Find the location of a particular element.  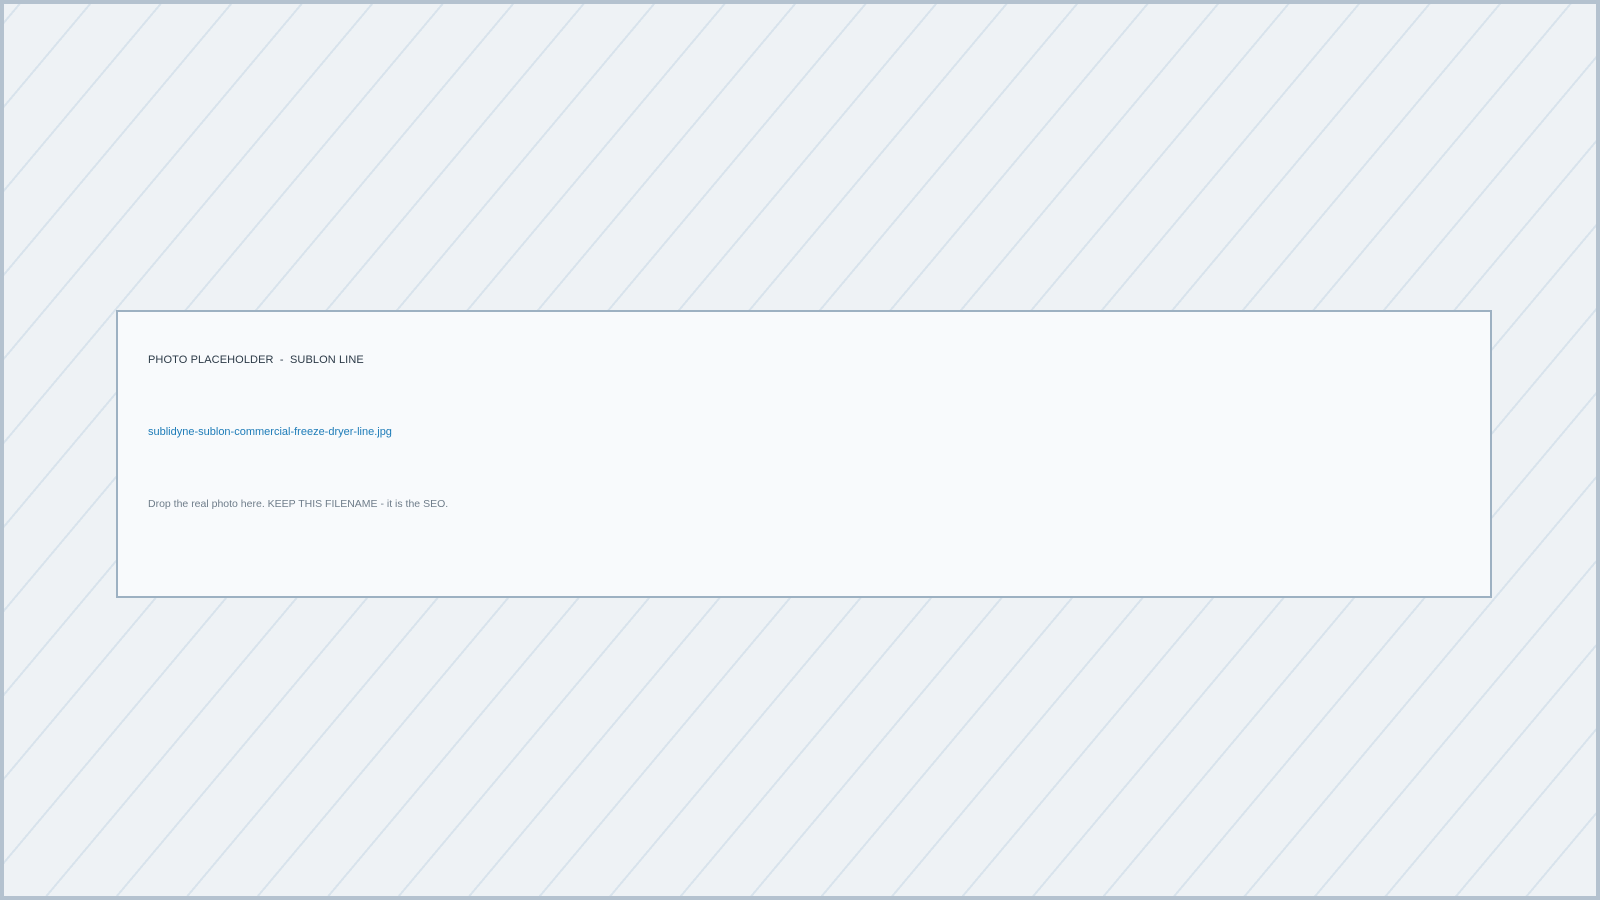

placeholder-label: PHOTO PLACEHOLDER - SUBLON LINE is located at coordinates (256, 360).